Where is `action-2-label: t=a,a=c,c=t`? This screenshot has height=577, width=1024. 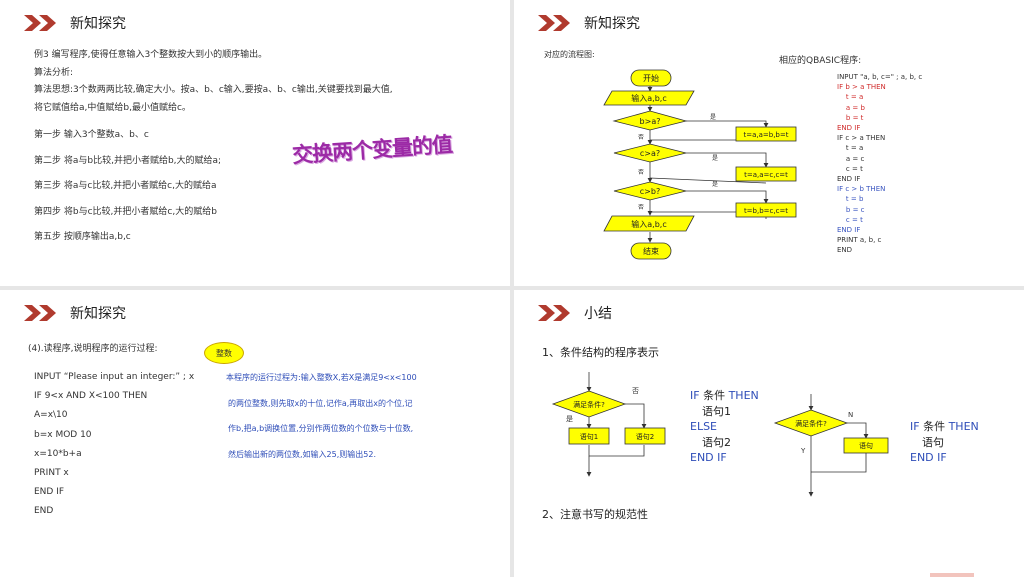 action-2-label: t=a,a=c,c=t is located at coordinates (766, 175).